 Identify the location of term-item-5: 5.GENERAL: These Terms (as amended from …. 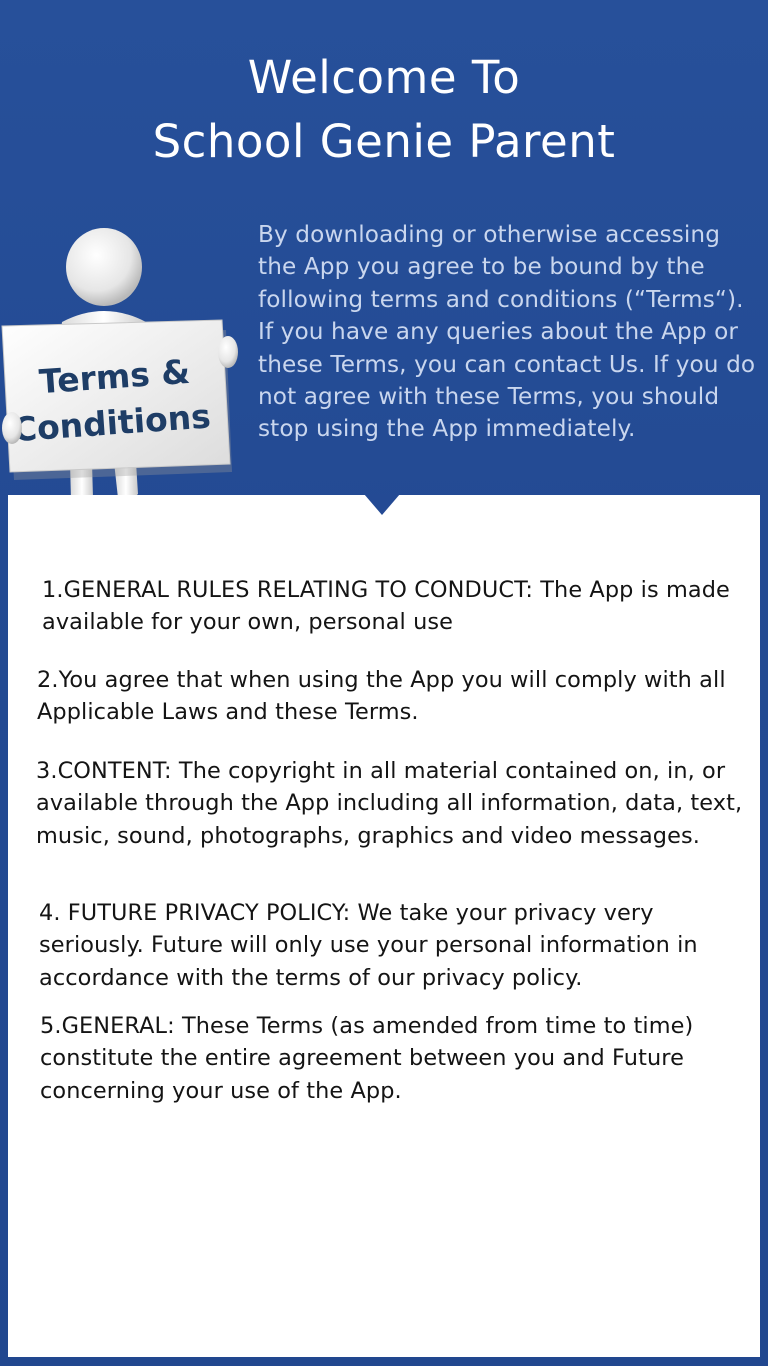
(367, 1058).